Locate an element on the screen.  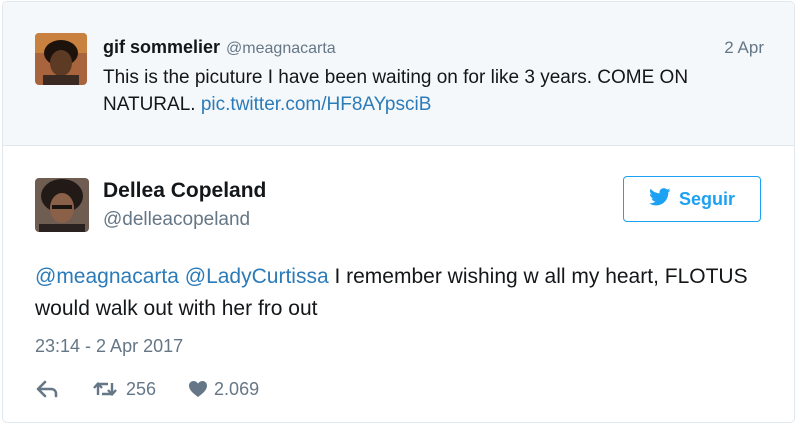
main-author-name: Dellea Copeland is located at coordinates (184, 191).